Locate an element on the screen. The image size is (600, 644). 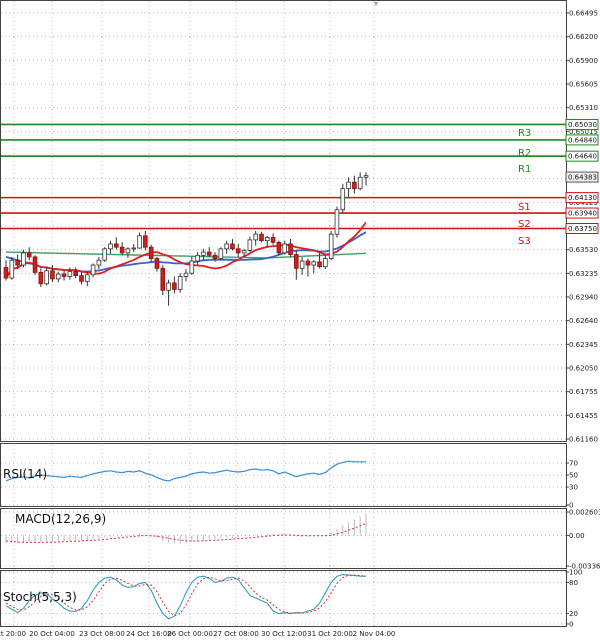
time-tick-label: 23 Oct 08:00 is located at coordinates (102, 634).